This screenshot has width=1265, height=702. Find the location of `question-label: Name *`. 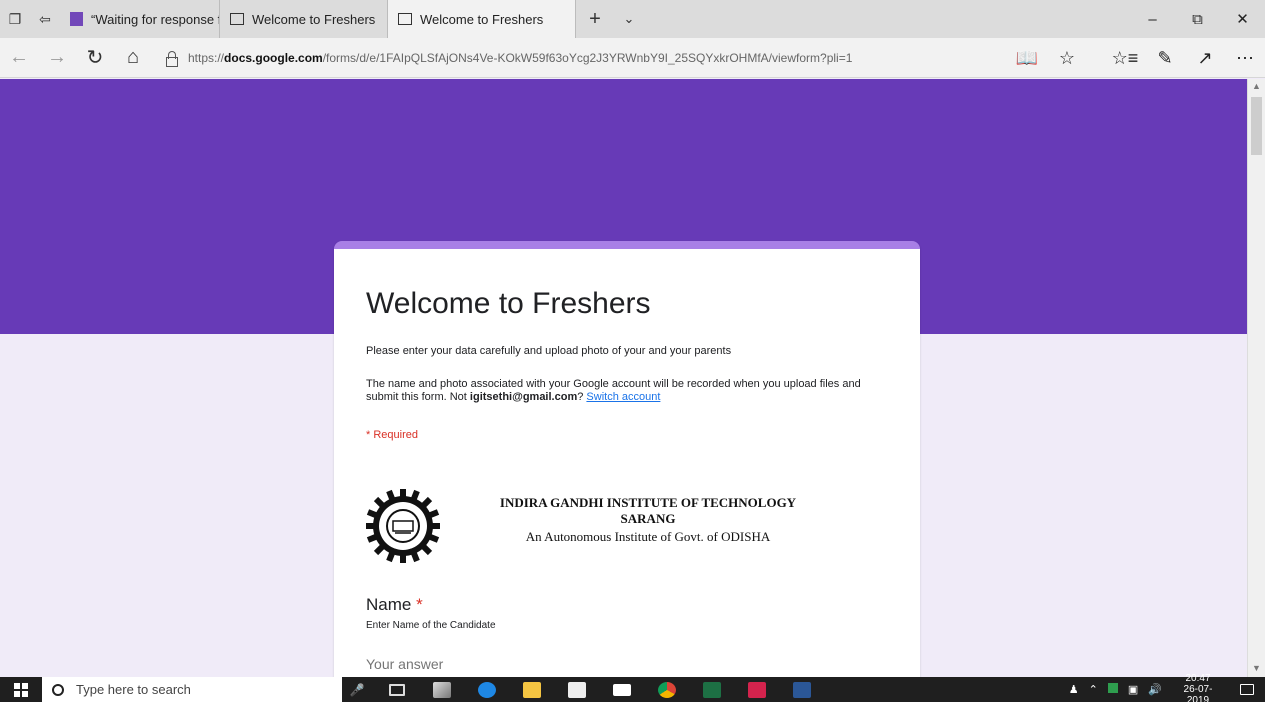

question-label: Name * is located at coordinates (394, 605).